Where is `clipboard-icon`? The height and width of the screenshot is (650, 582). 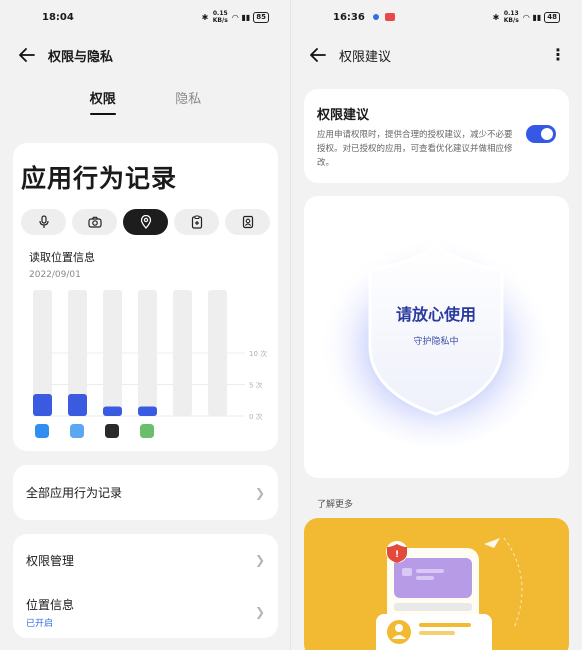 clipboard-icon is located at coordinates (196, 222).